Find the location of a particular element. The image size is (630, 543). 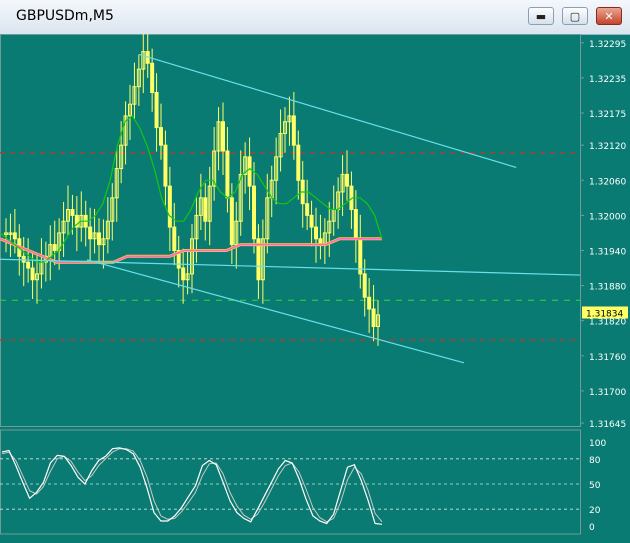

price-axis-label: 1.32235 is located at coordinates (607, 80).